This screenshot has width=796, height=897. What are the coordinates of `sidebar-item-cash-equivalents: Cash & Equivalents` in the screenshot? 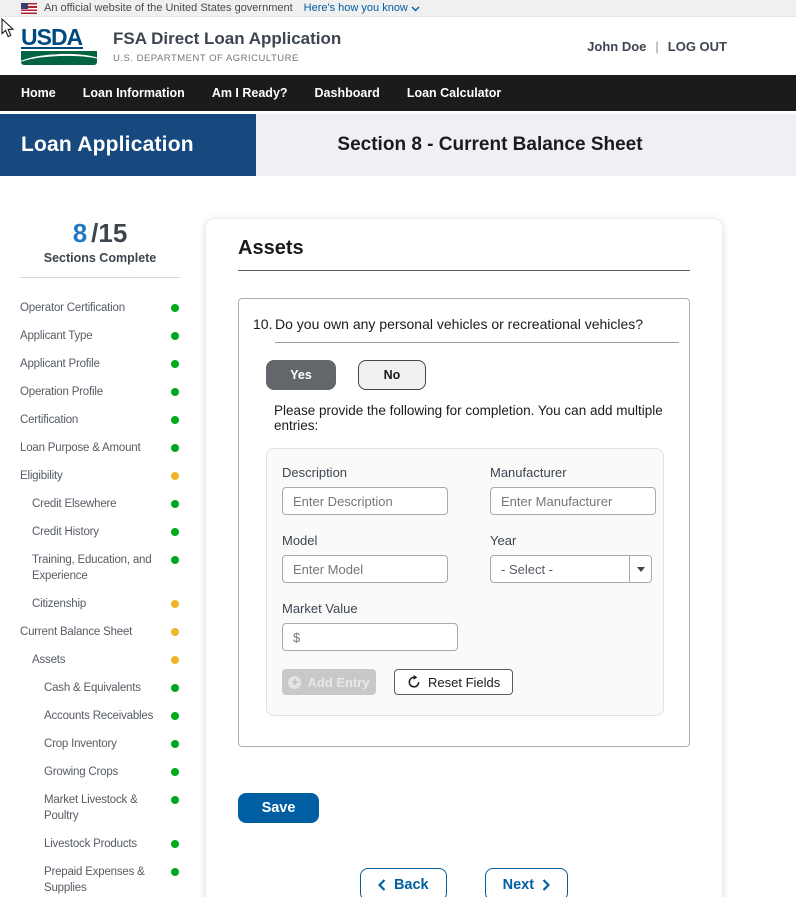 It's located at (100, 688).